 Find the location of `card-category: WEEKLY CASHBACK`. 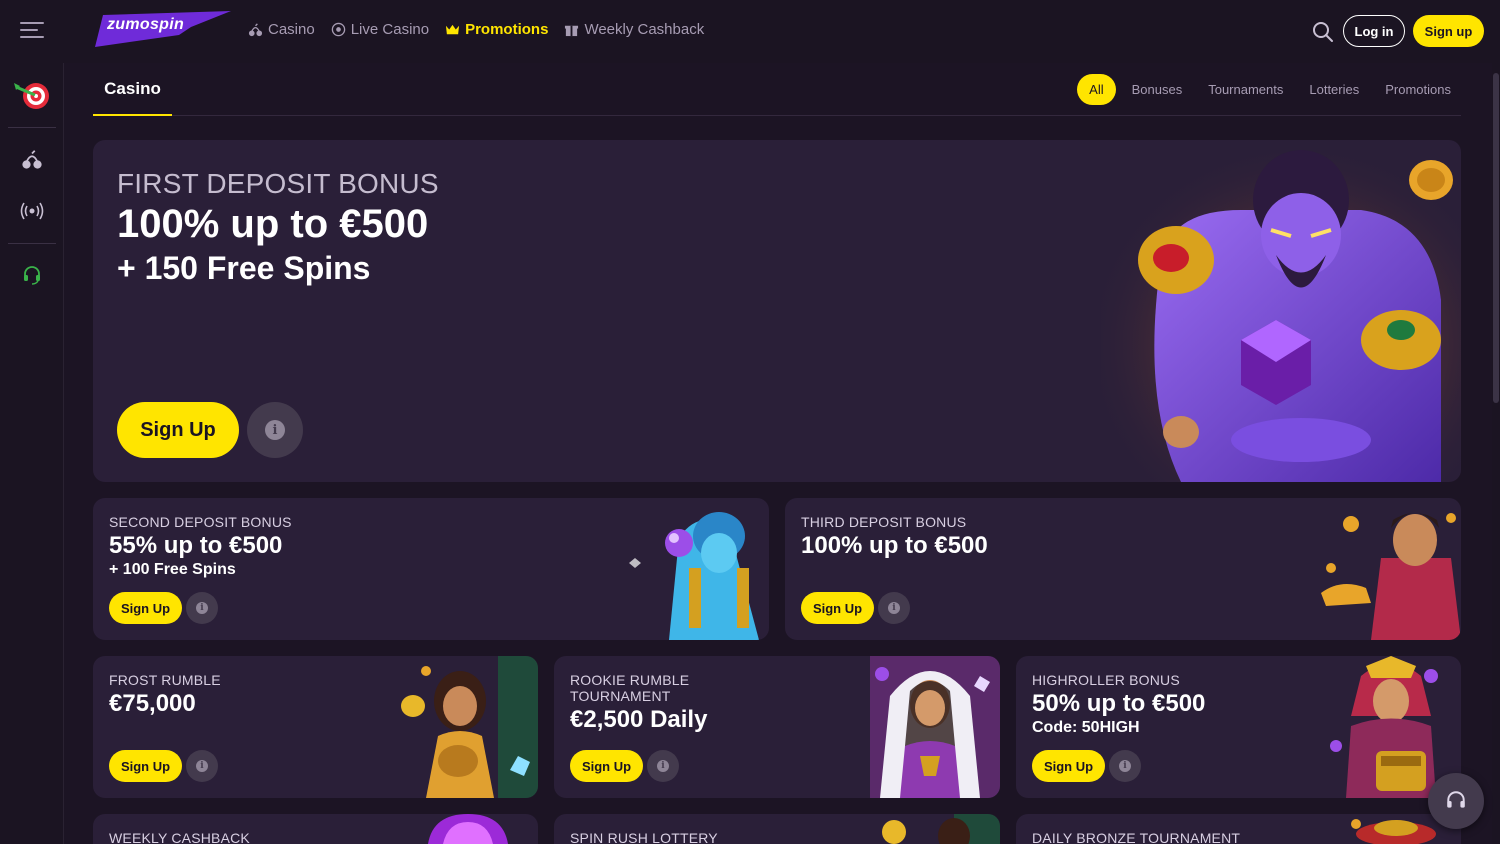

card-category: WEEKLY CASHBACK is located at coordinates (179, 837).